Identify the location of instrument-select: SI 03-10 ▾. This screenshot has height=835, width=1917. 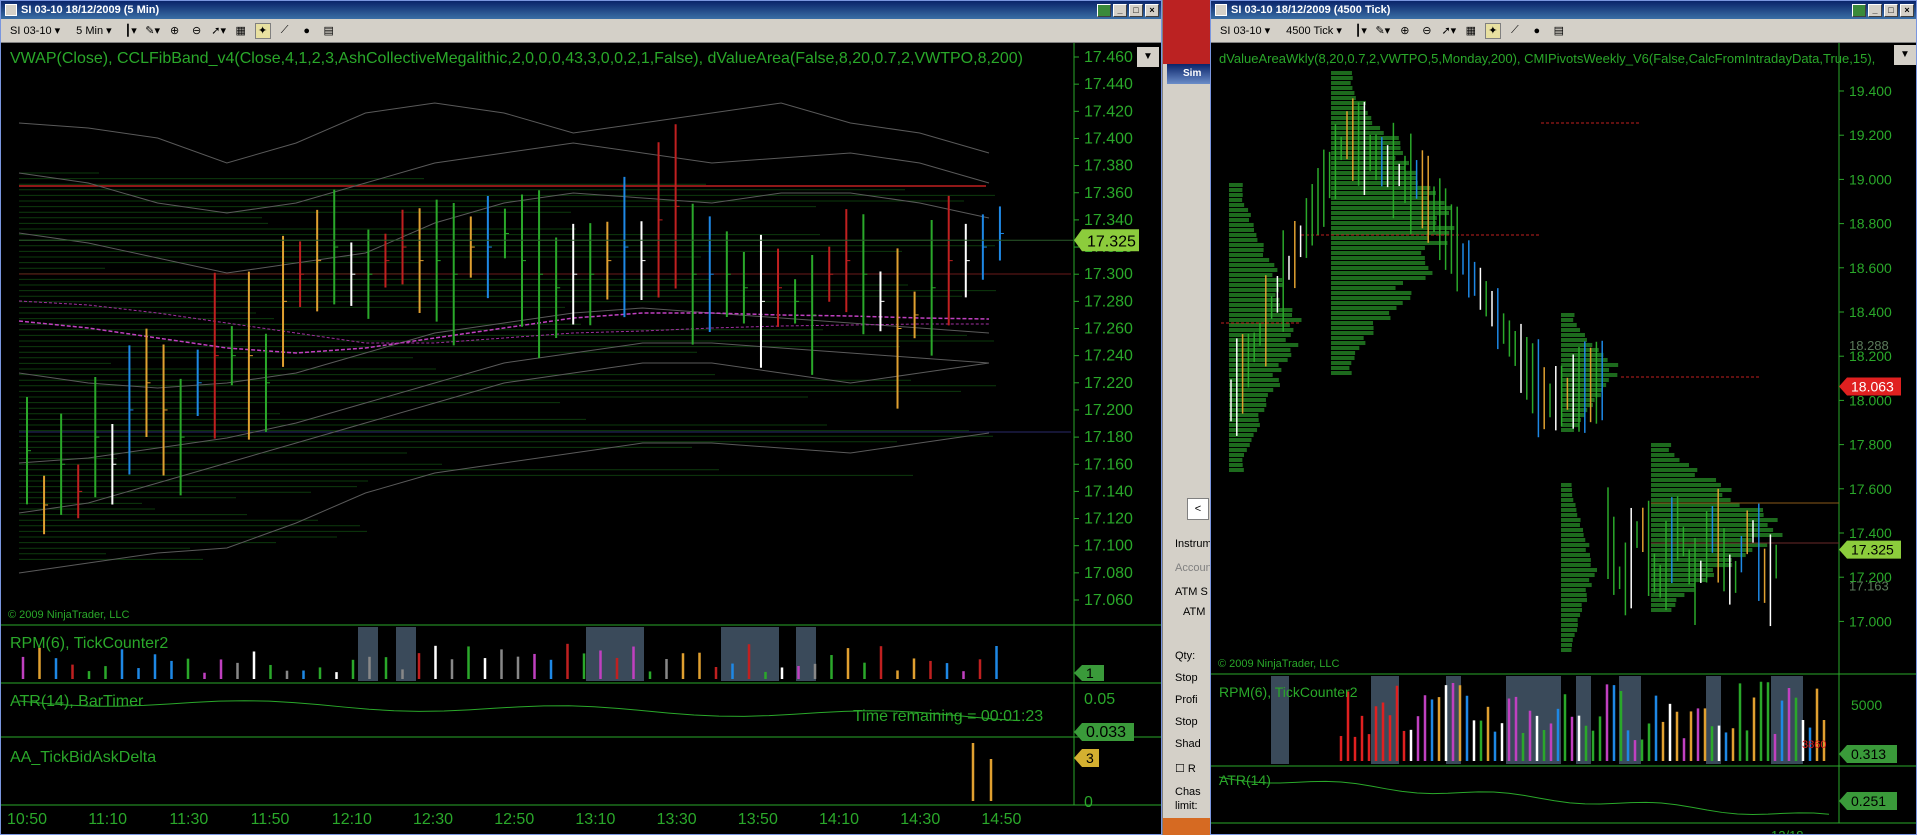
(35, 30).